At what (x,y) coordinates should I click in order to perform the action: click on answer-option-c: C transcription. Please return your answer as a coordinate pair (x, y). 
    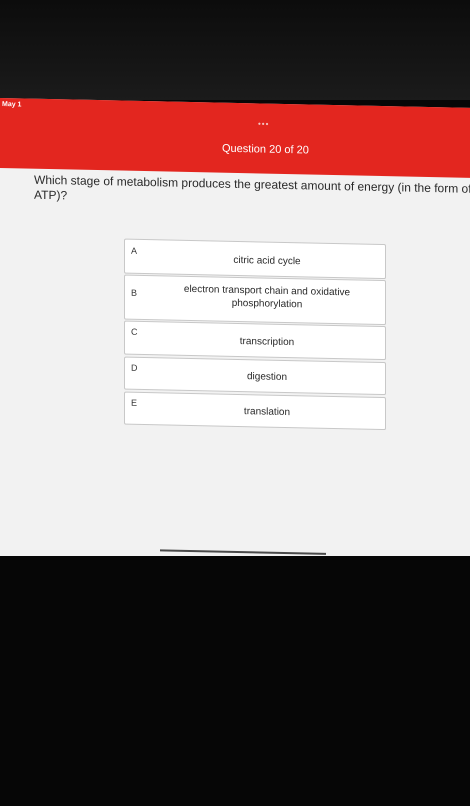
    Looking at the image, I should click on (255, 340).